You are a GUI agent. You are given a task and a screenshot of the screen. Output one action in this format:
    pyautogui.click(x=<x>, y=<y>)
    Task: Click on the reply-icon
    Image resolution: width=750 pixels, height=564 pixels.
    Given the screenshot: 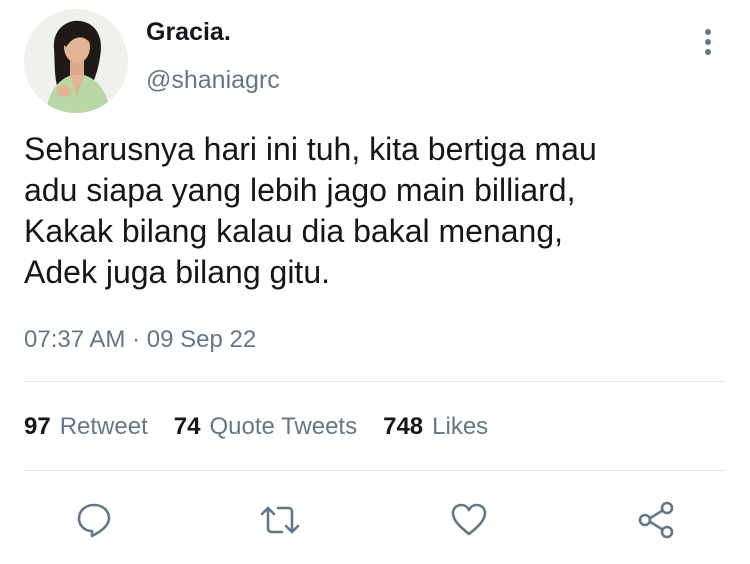 What is the action you would take?
    pyautogui.click(x=94, y=520)
    